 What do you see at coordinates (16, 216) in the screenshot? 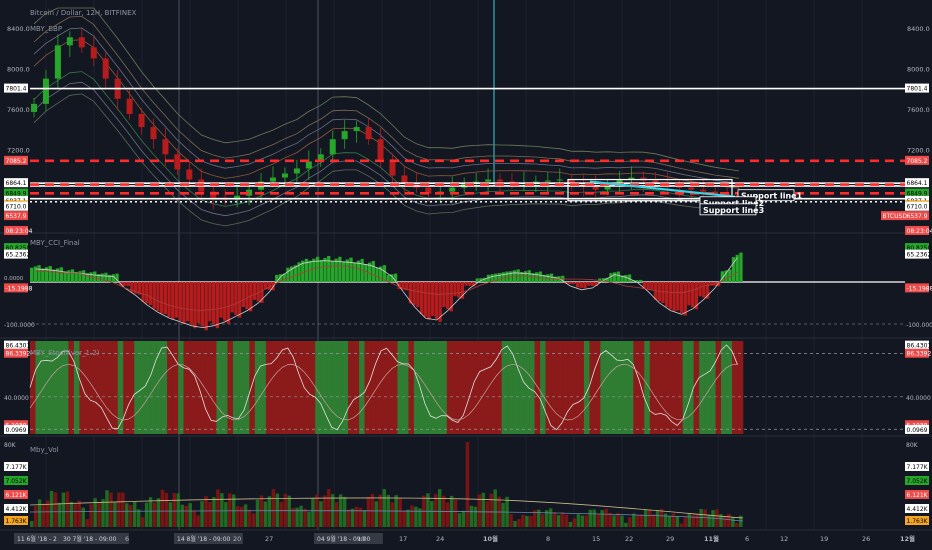
I see `price-tag-text: 6537.9` at bounding box center [16, 216].